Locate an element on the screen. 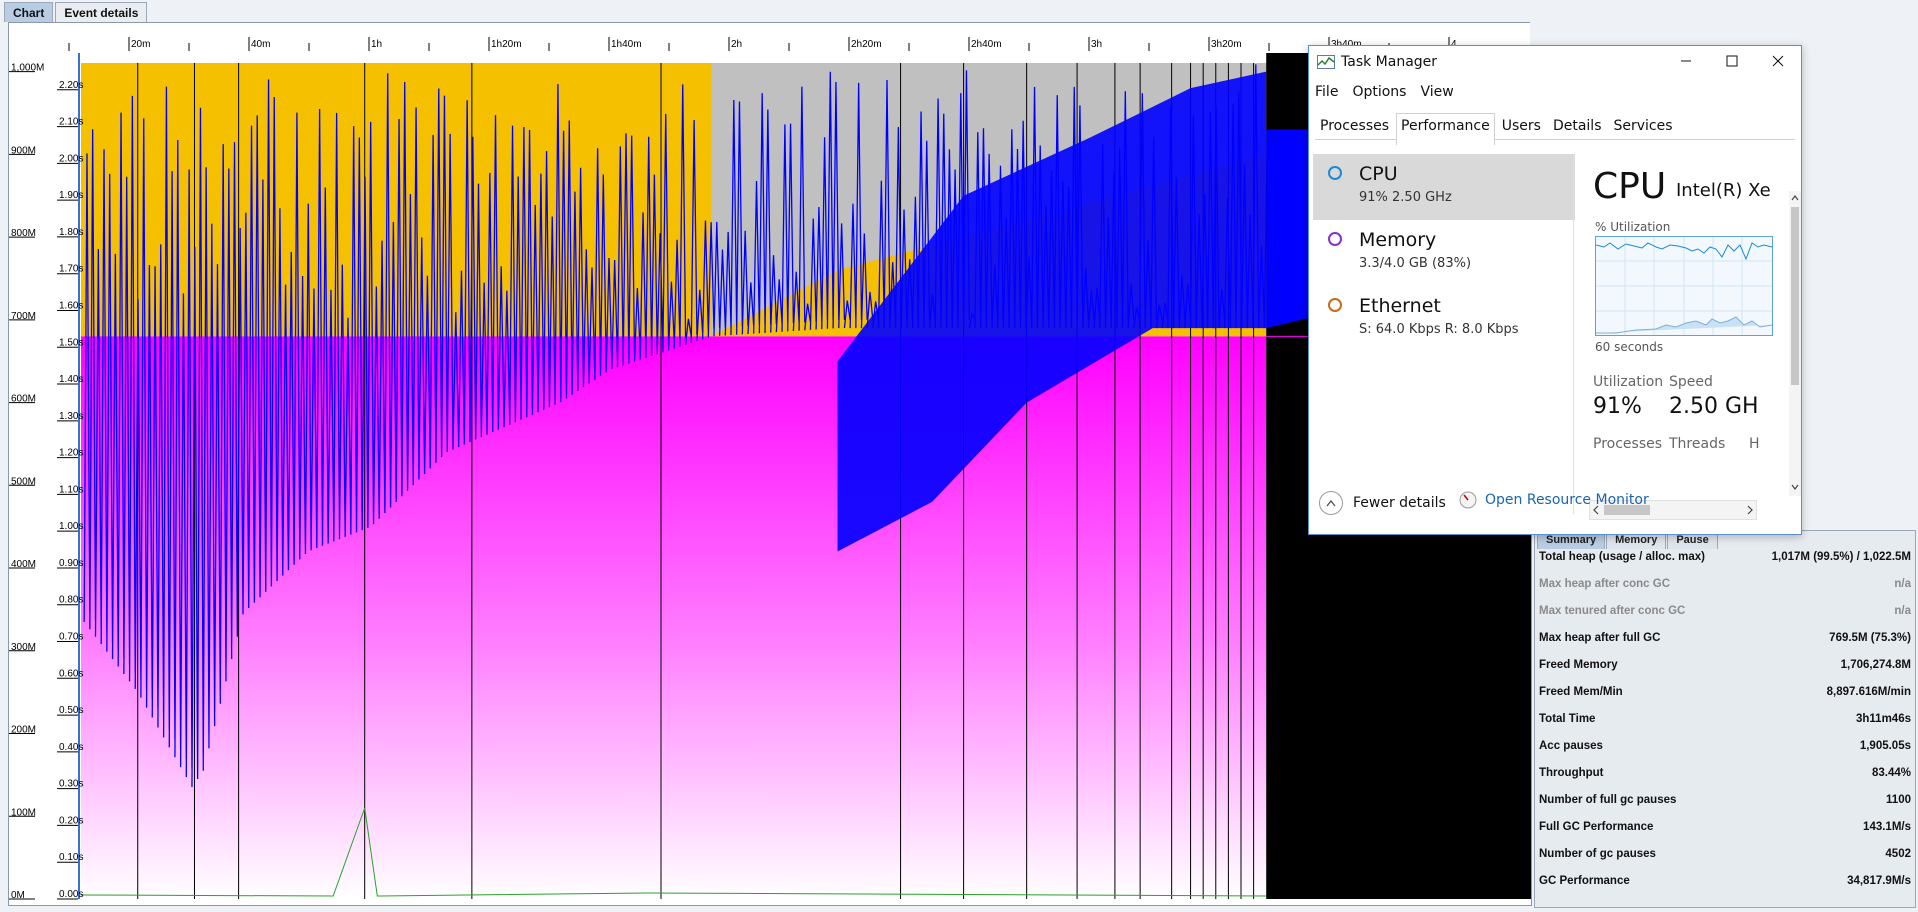  graph-duration-label: 60 seconds is located at coordinates (1629, 347).